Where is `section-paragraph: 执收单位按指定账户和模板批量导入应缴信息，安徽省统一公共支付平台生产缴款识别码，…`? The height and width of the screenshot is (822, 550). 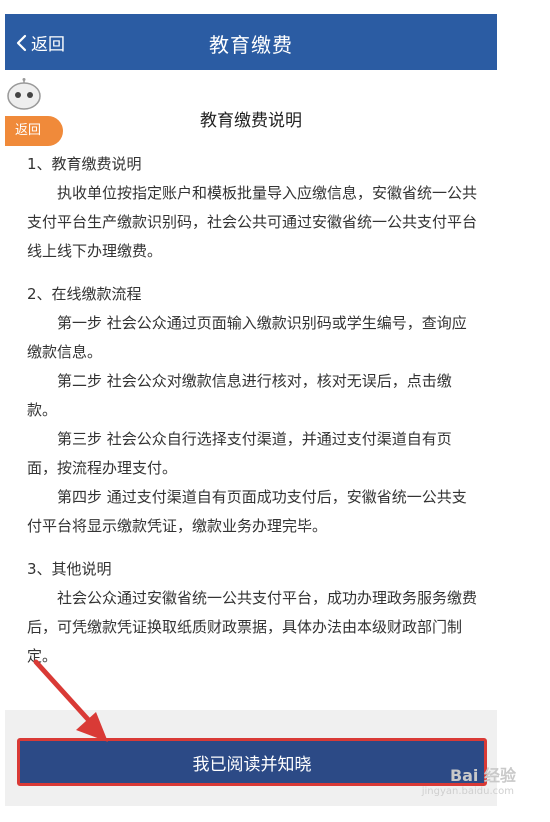 section-paragraph: 执收单位按指定账户和模板批量导入应缴信息，安徽省统一公共支付平台生产缴款识别码，… is located at coordinates (252, 222).